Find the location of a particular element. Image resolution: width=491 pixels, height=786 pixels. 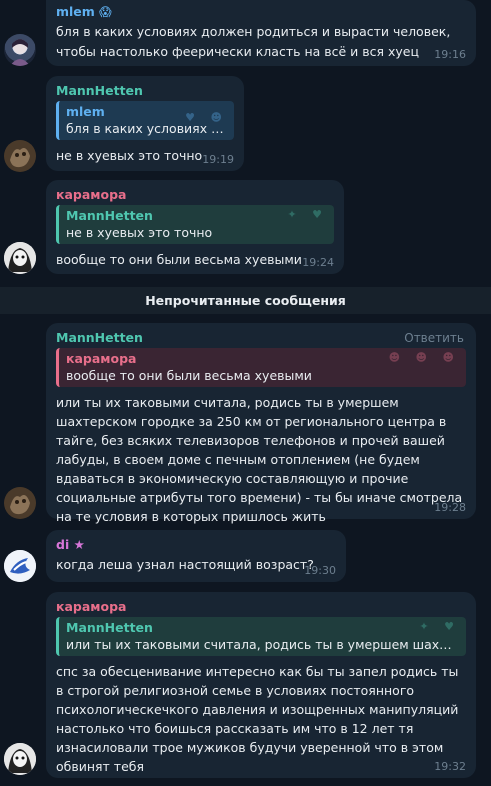

reply-pattern-icon: ♥ ☻ is located at coordinates (206, 117).